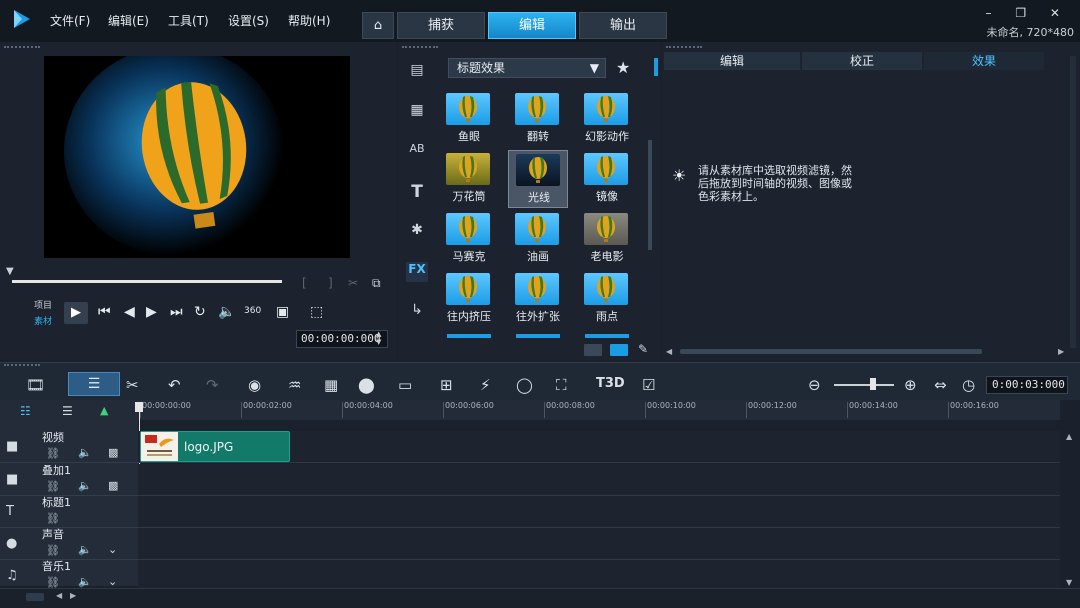  What do you see at coordinates (441, 25) in the screenshot?
I see `tab-capture: 捕获` at bounding box center [441, 25].